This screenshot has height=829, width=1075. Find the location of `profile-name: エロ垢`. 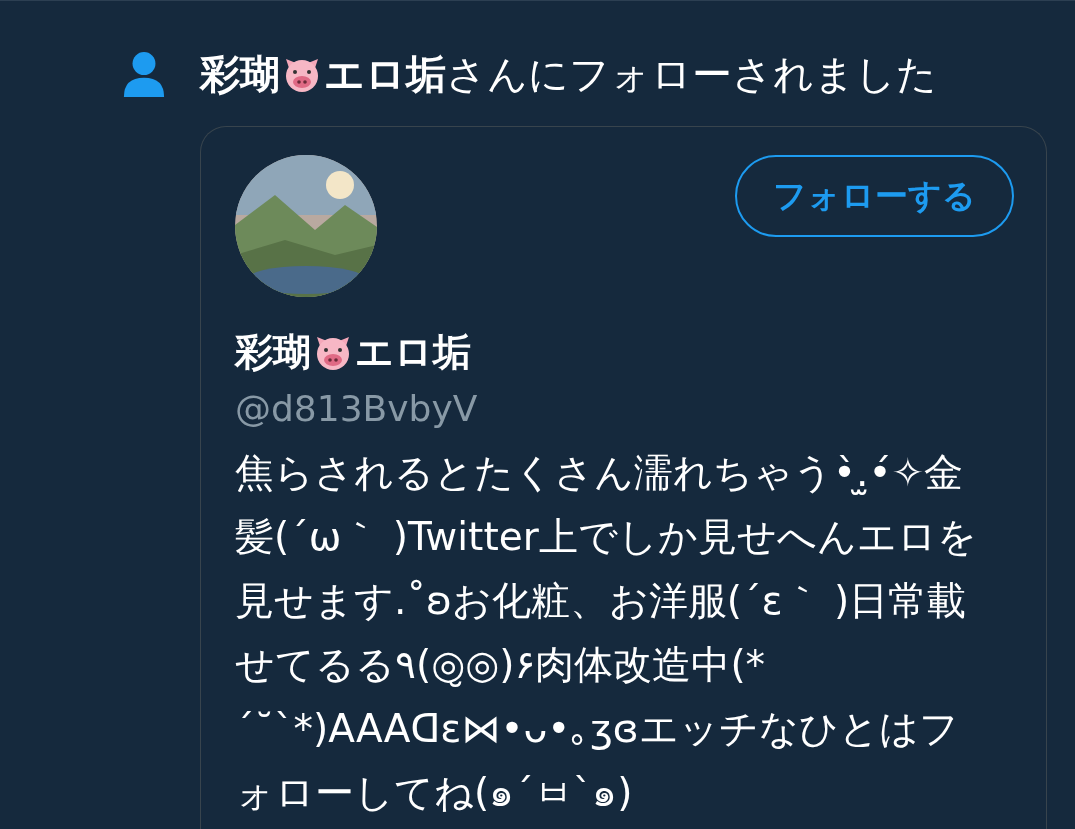

profile-name: エロ垢 is located at coordinates (413, 352).